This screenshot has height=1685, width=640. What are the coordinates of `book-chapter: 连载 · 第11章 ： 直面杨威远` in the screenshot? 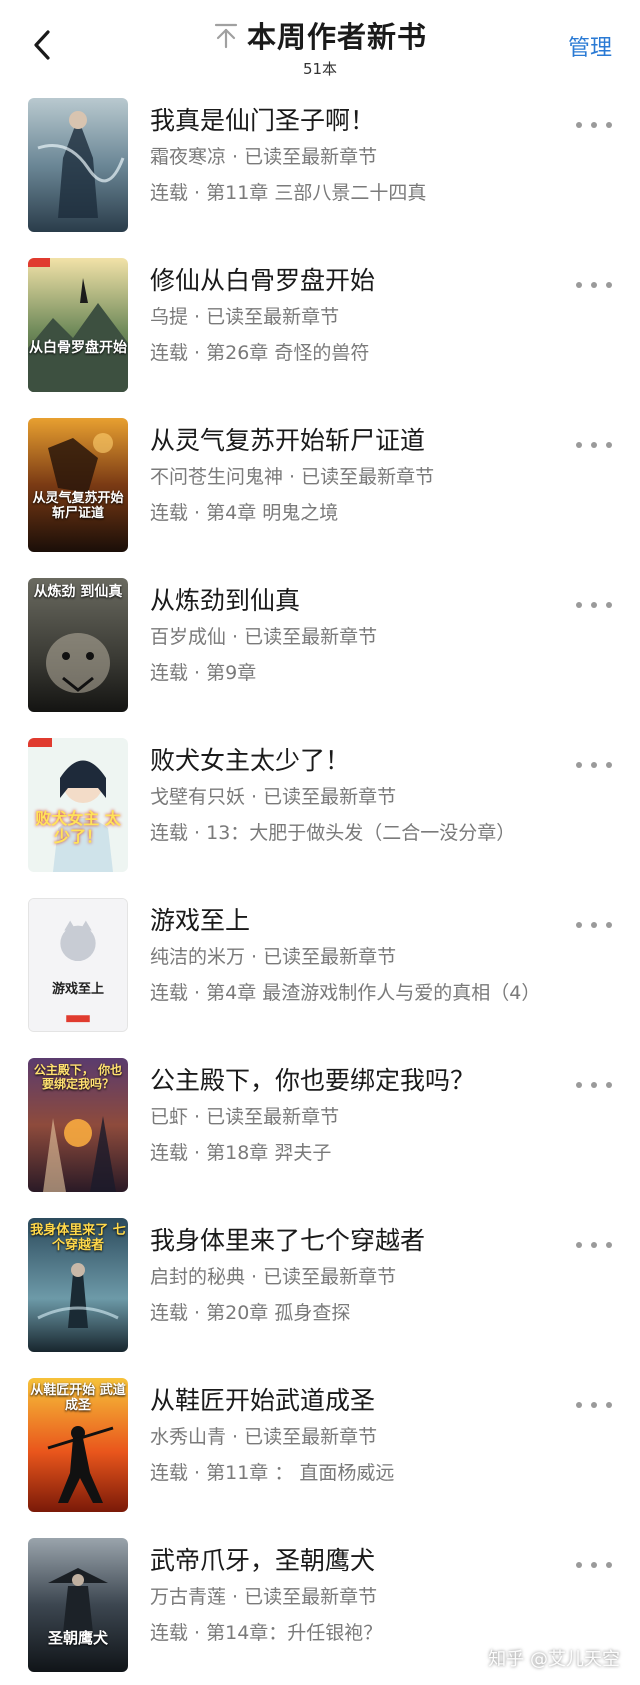 It's located at (272, 1473).